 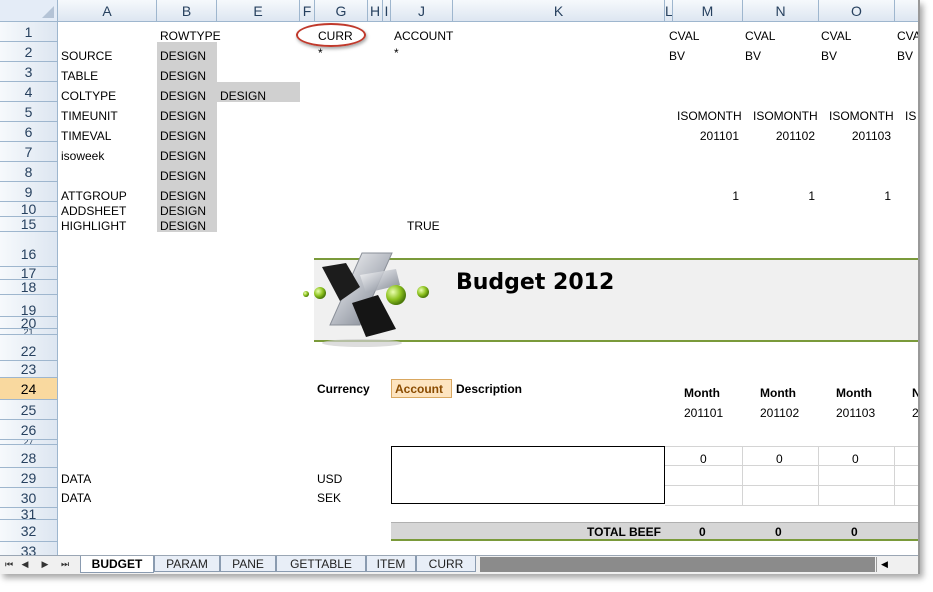 What do you see at coordinates (29, 273) in the screenshot?
I see `row-header: 17` at bounding box center [29, 273].